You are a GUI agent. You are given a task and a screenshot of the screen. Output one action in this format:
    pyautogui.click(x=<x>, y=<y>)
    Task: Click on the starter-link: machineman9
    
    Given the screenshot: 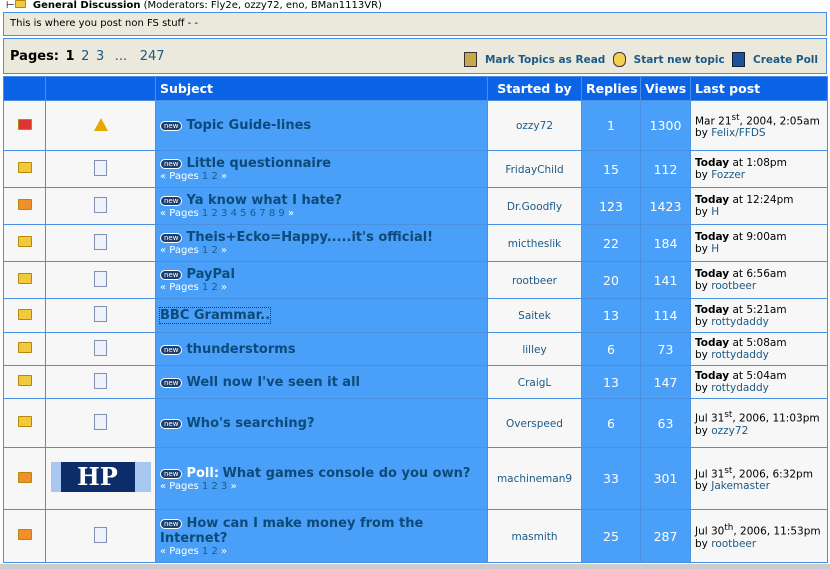 What is the action you would take?
    pyautogui.click(x=534, y=479)
    